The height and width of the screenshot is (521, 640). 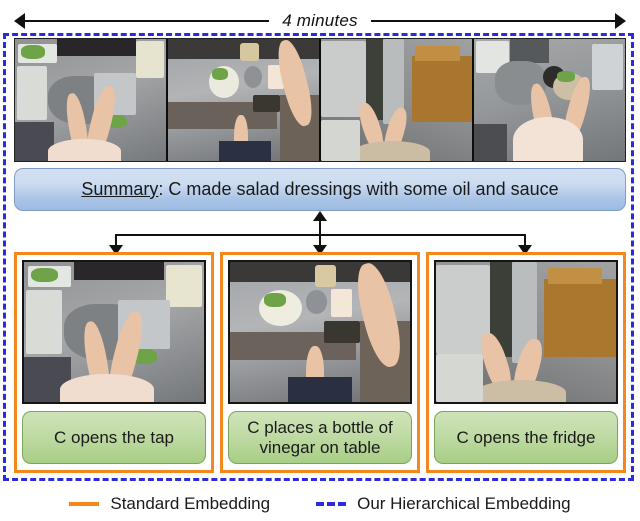 I want to click on kitchen-sink-scene, so click(x=90, y=100).